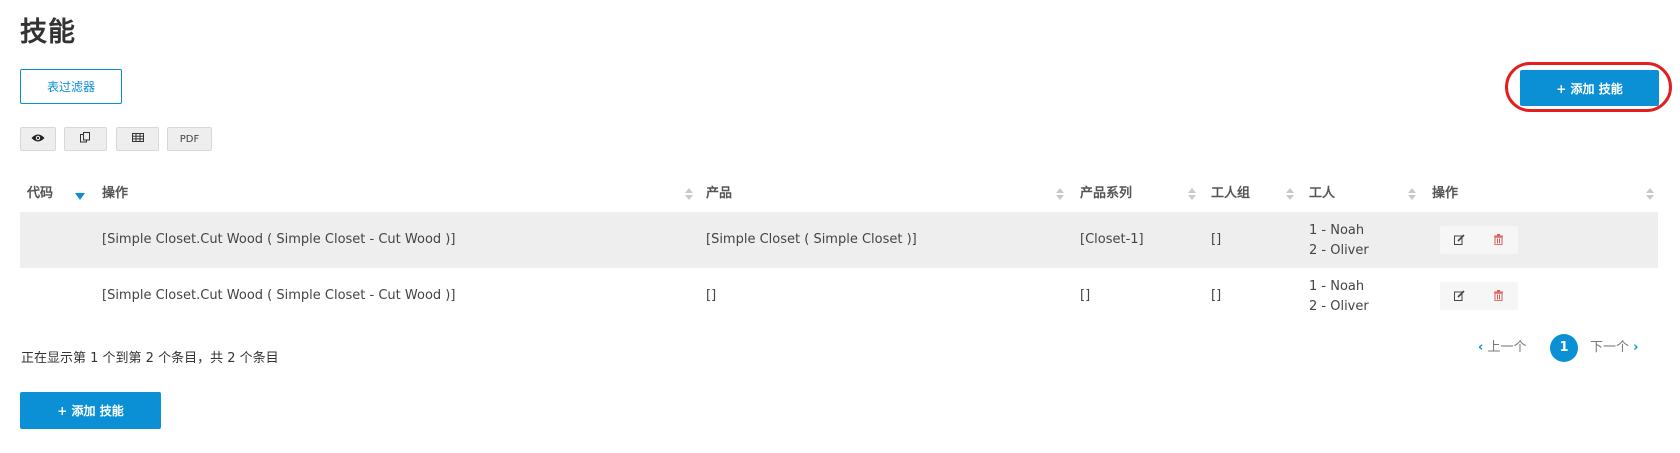 The height and width of the screenshot is (453, 1680). Describe the element at coordinates (1085, 295) in the screenshot. I see `cell-product-series: []` at that location.